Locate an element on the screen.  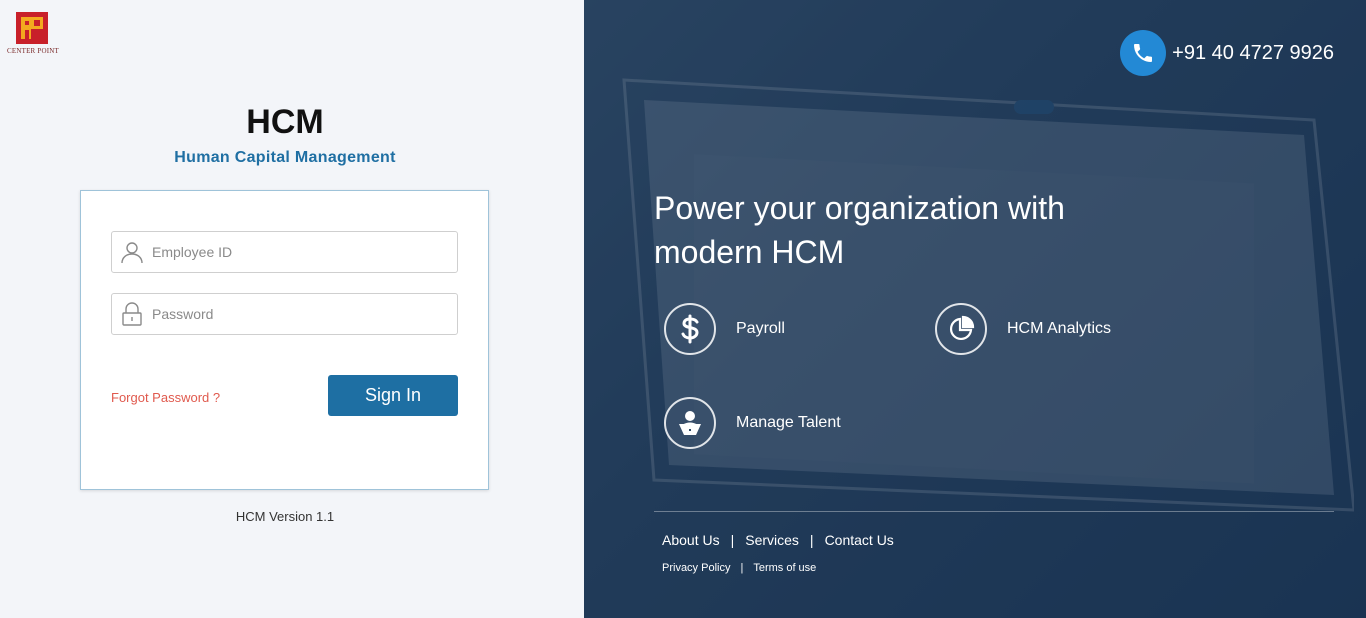
footer-sub-links: Privacy Policy | Terms of use is located at coordinates (739, 568).